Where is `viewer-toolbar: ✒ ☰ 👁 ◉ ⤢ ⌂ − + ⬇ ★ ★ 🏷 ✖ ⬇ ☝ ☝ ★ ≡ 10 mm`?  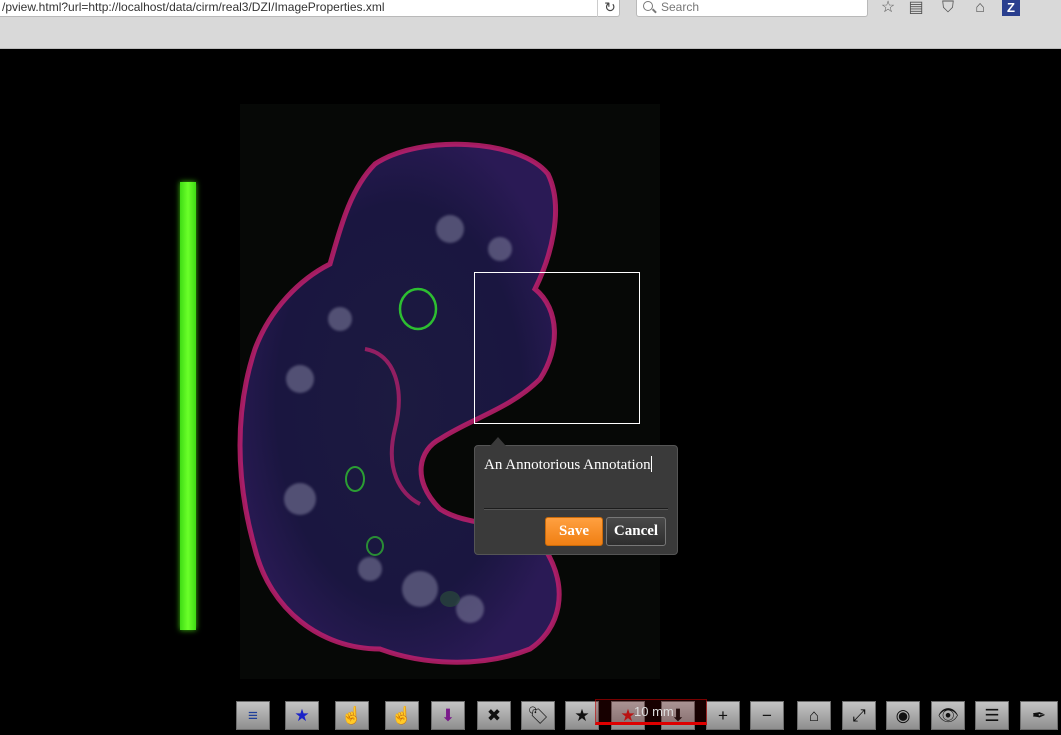 viewer-toolbar: ✒ ☰ 👁 ◉ ⤢ ⌂ − + ⬇ ★ ★ 🏷 ✖ ⬇ ☝ ☝ ★ ≡ 10 mm is located at coordinates (530, 717).